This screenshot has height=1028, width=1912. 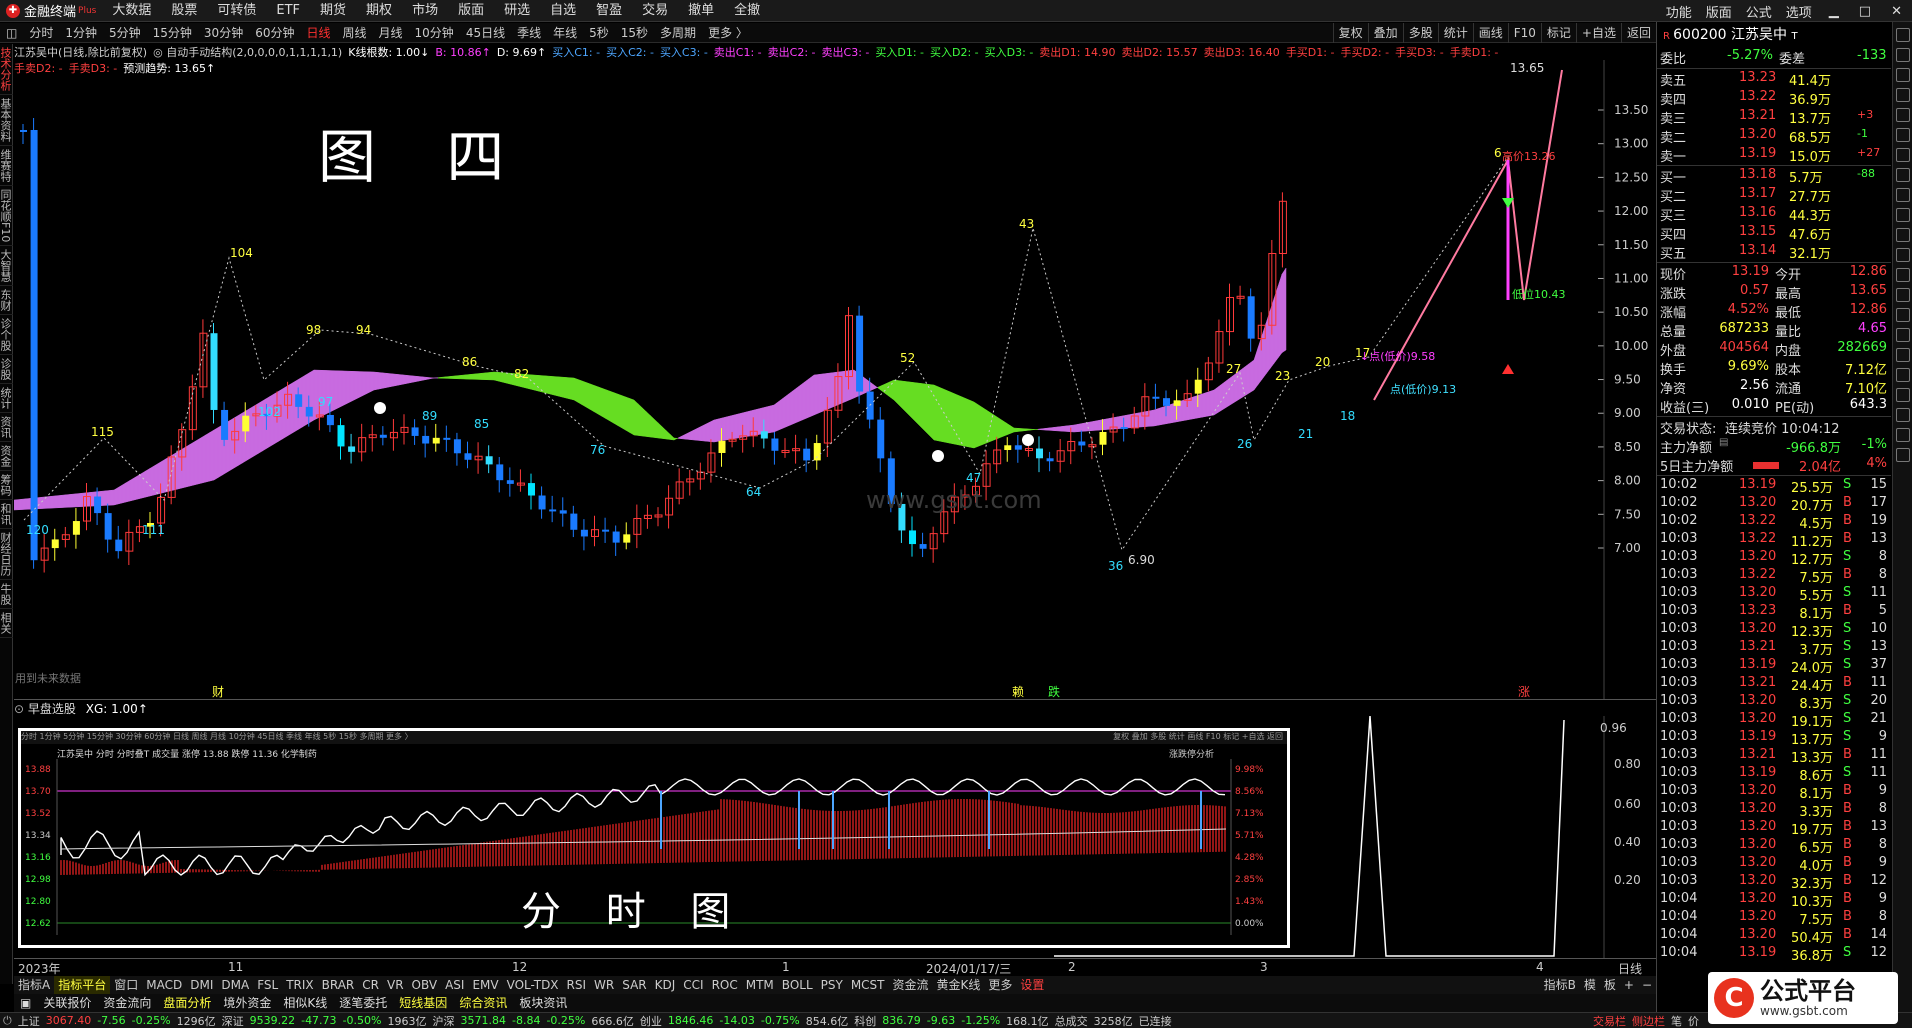 I want to click on left-tab: 诊个股, so click(x=6, y=335).